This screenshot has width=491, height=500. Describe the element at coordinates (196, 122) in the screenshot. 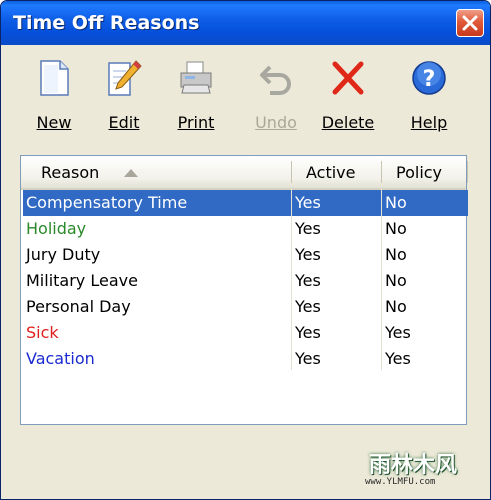

I see `print-label: Print` at that location.